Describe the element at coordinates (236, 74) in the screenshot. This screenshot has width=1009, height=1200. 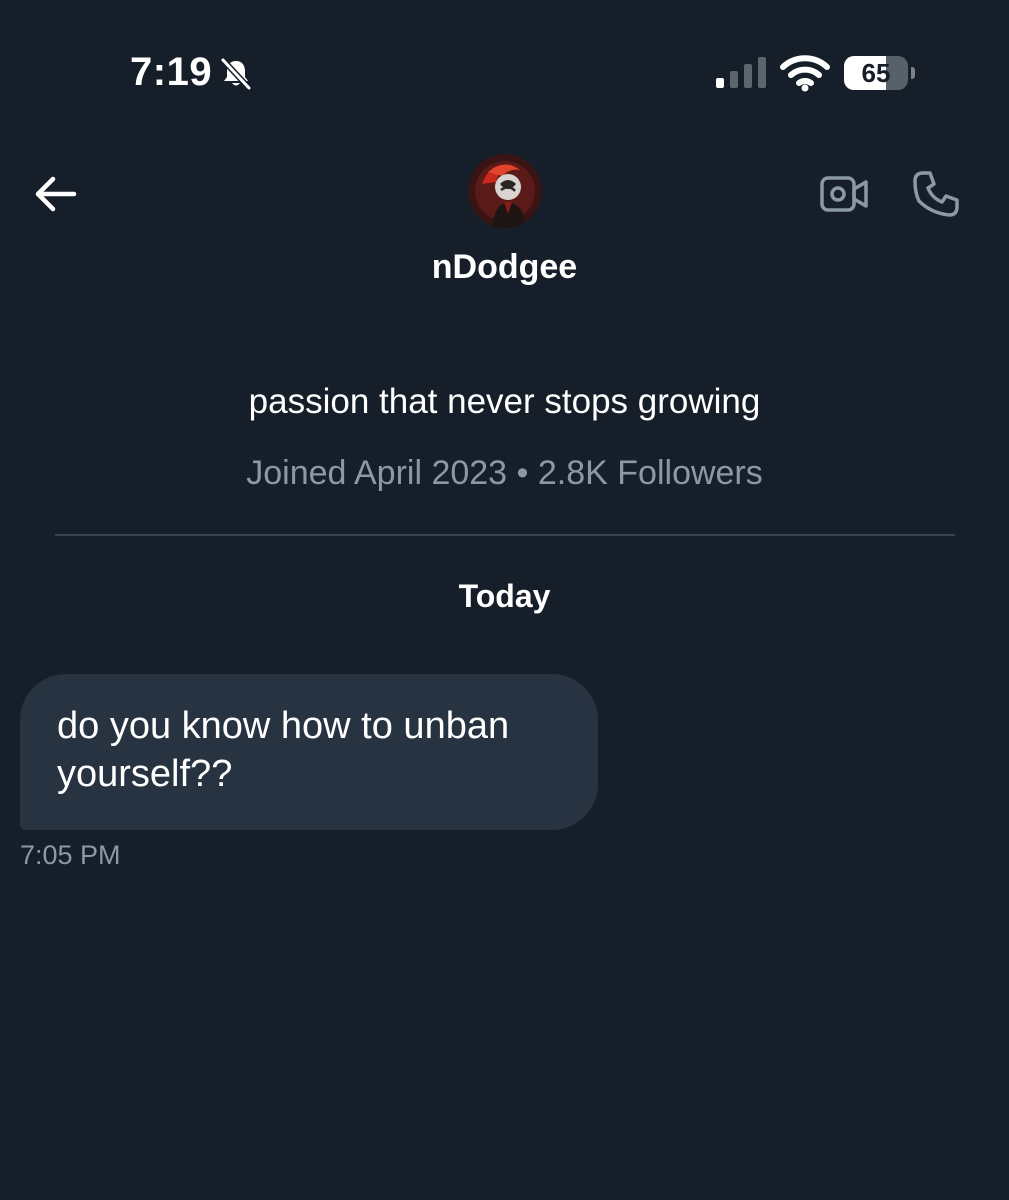
I see `bell-muted-icon` at that location.